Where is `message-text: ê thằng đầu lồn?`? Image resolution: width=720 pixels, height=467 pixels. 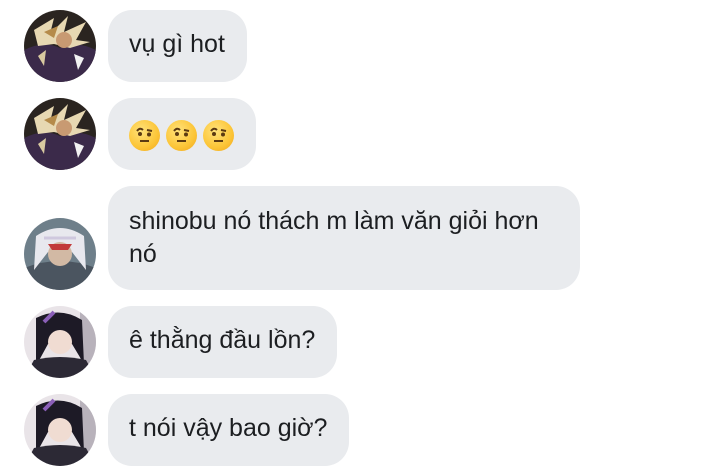
message-text: ê thằng đầu lồn? is located at coordinates (222, 340).